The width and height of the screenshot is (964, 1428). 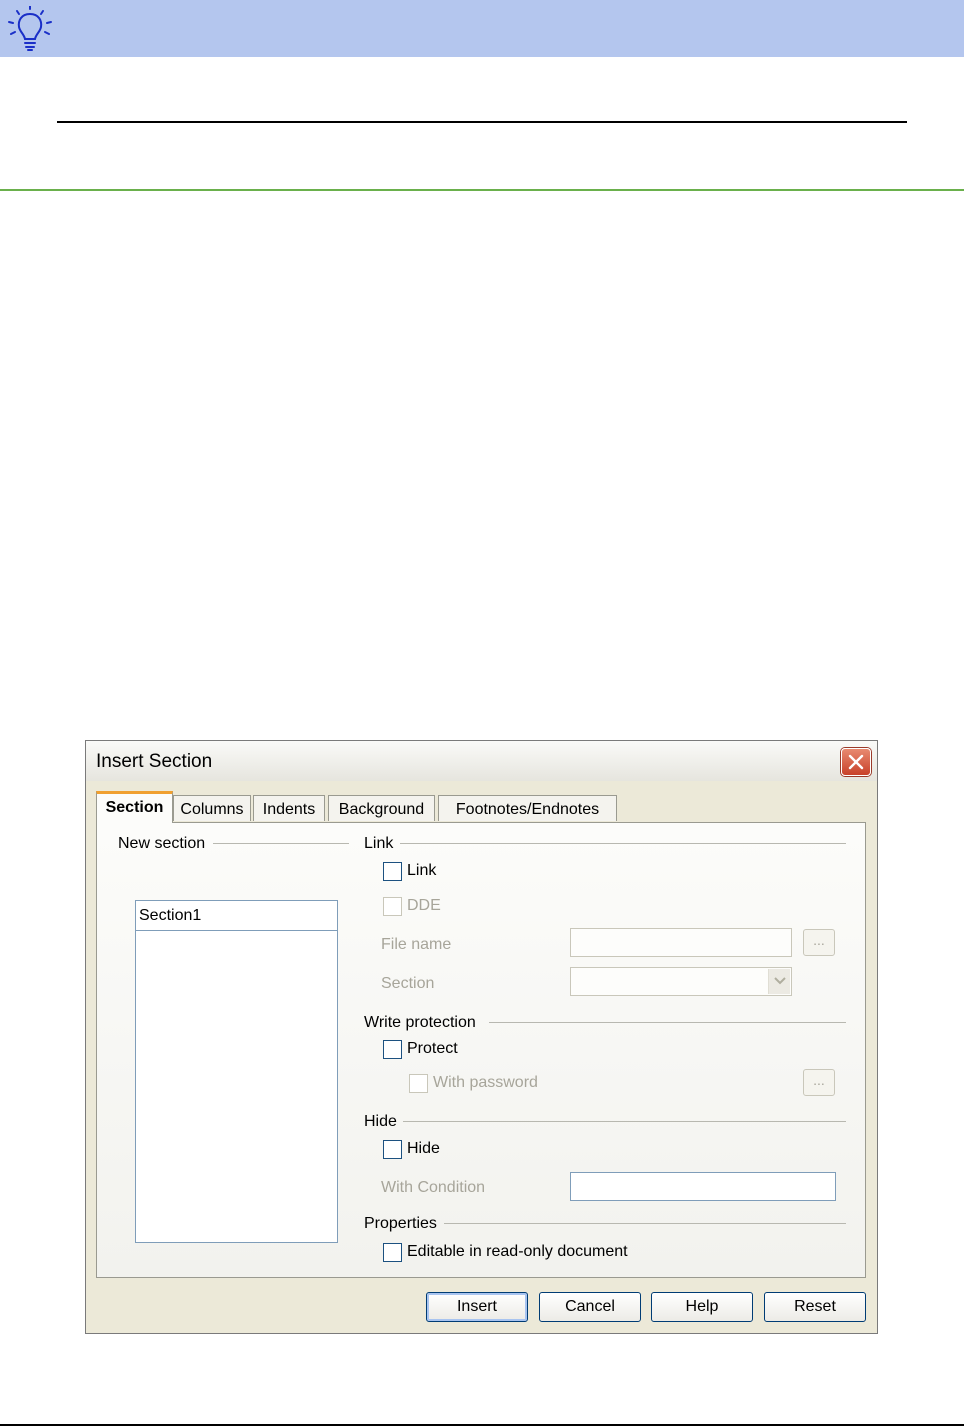 What do you see at coordinates (420, 1022) in the screenshot?
I see `write-protection-label: Write protection` at bounding box center [420, 1022].